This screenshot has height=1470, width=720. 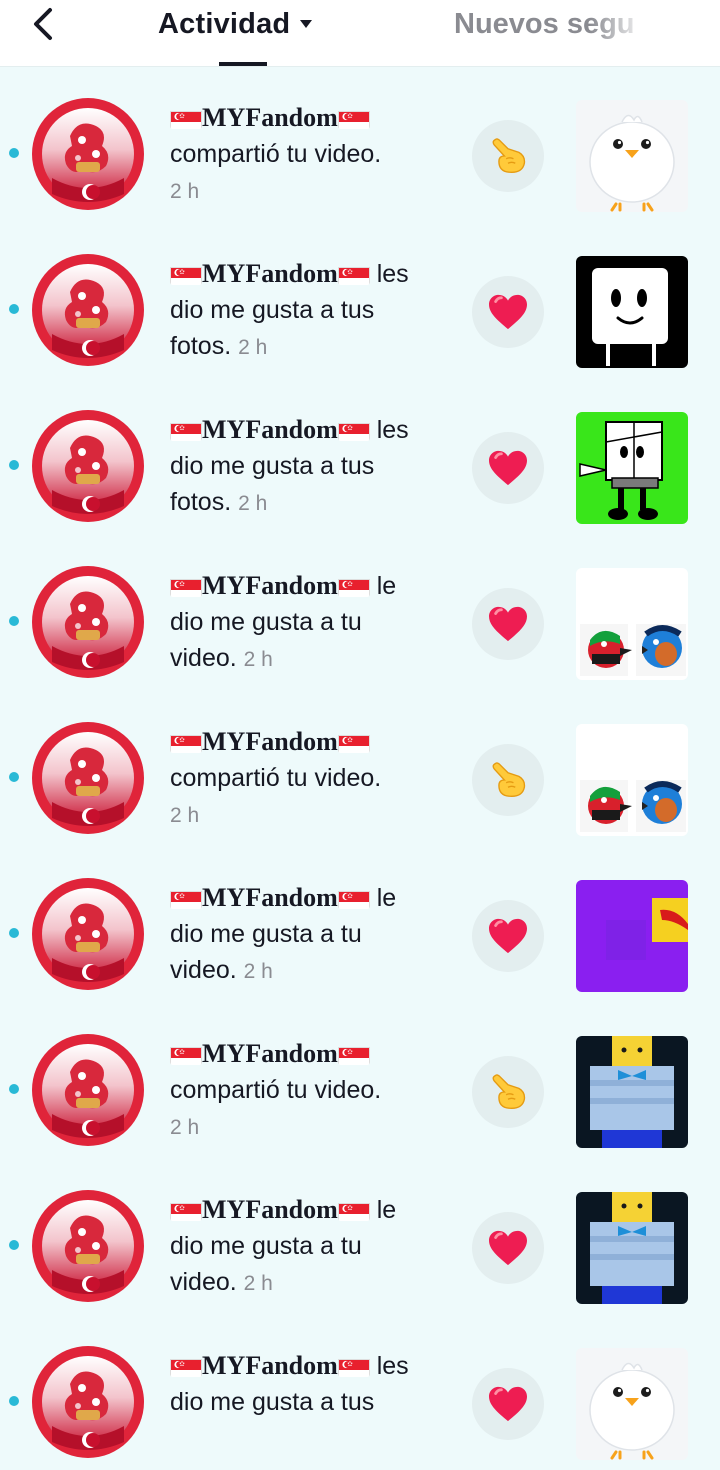 What do you see at coordinates (207, 1282) in the screenshot?
I see `notification-text-end: video.` at bounding box center [207, 1282].